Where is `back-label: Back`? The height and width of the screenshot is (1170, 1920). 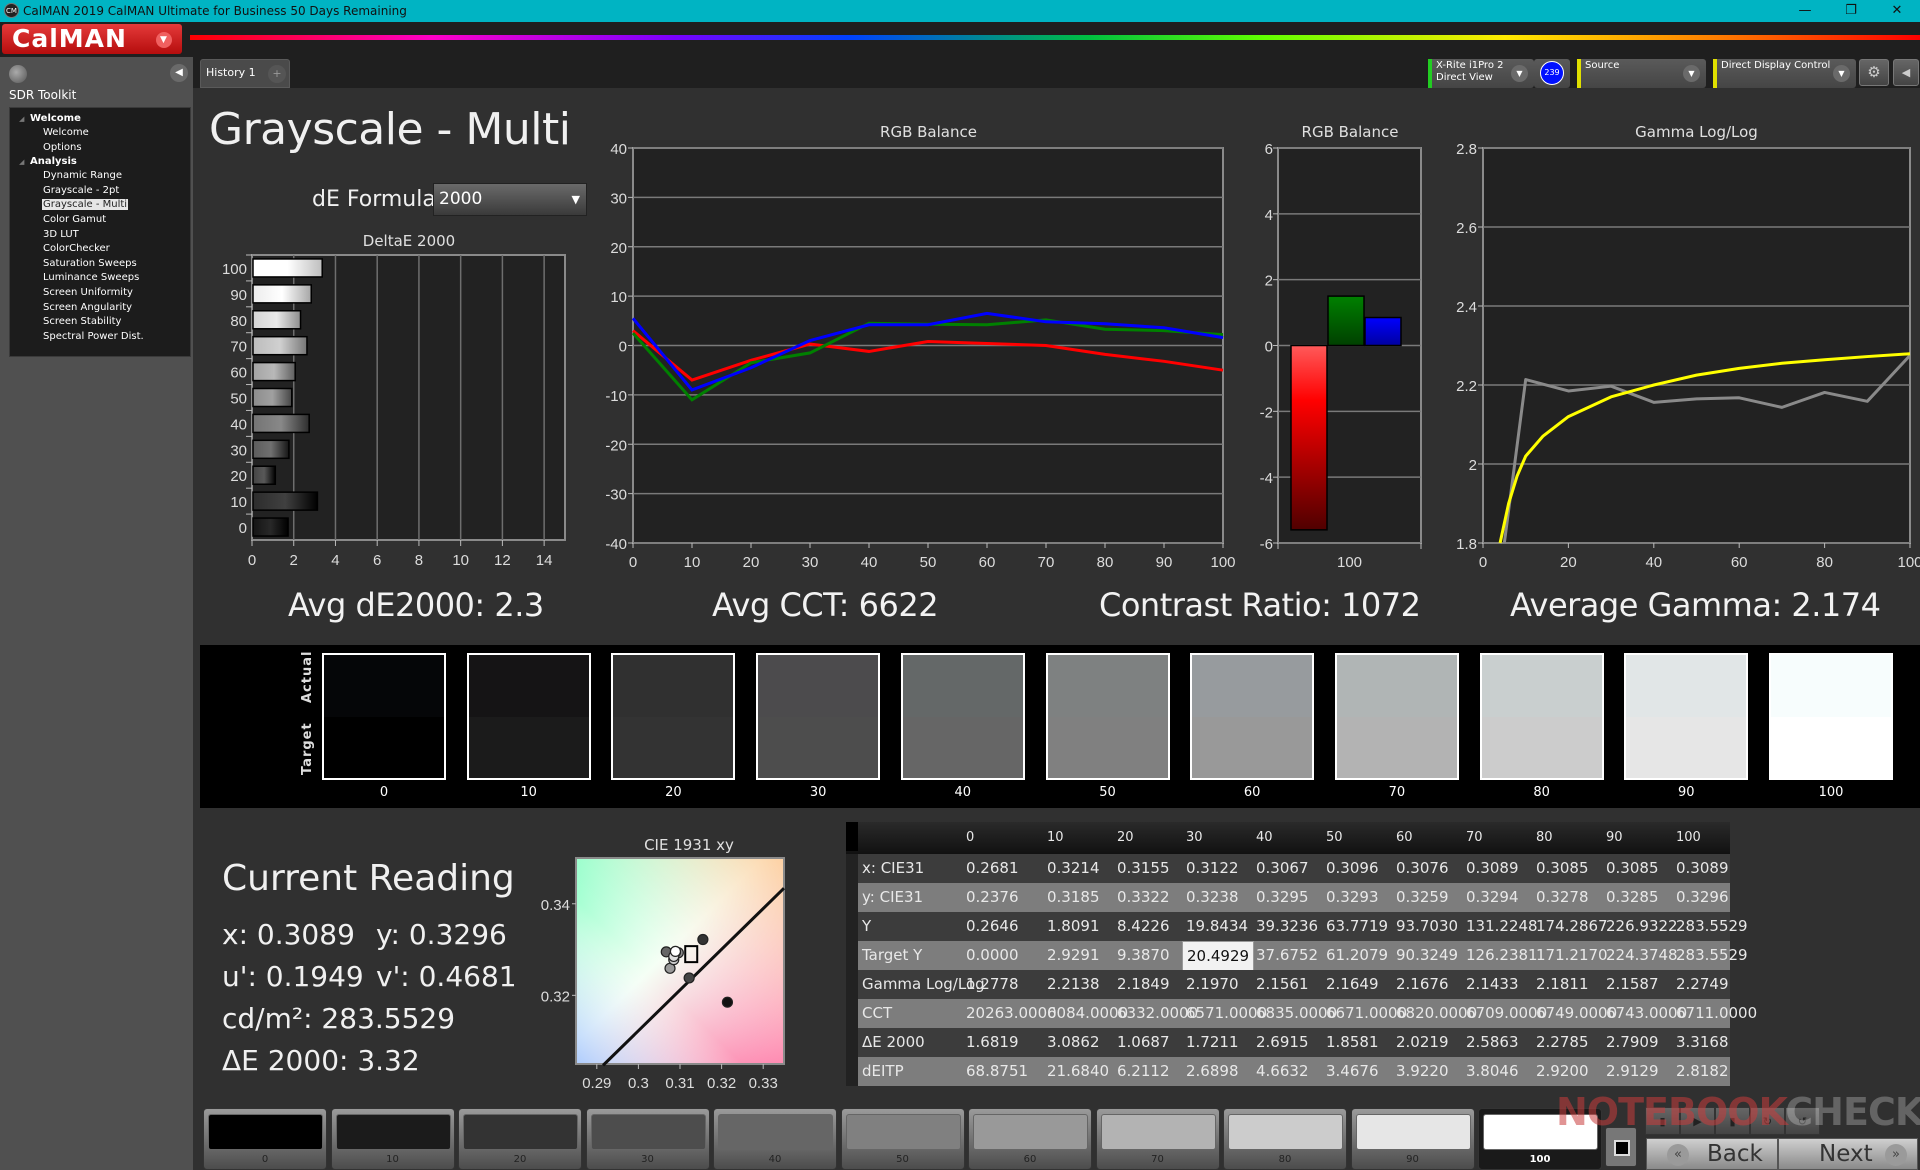
back-label: Back is located at coordinates (1735, 1154).